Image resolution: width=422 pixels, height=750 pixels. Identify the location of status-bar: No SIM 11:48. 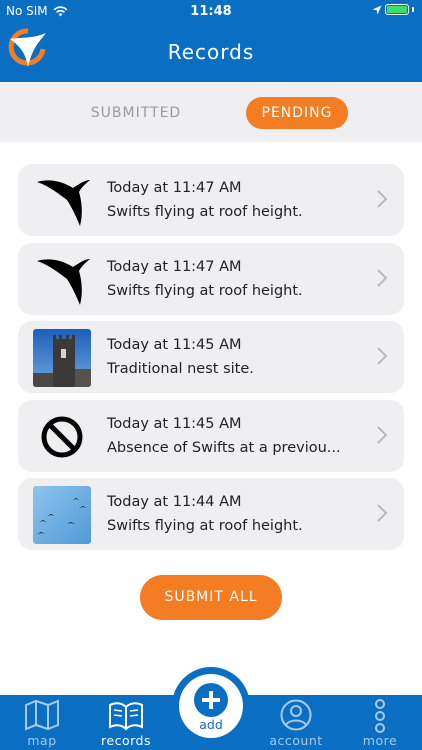
(211, 11).